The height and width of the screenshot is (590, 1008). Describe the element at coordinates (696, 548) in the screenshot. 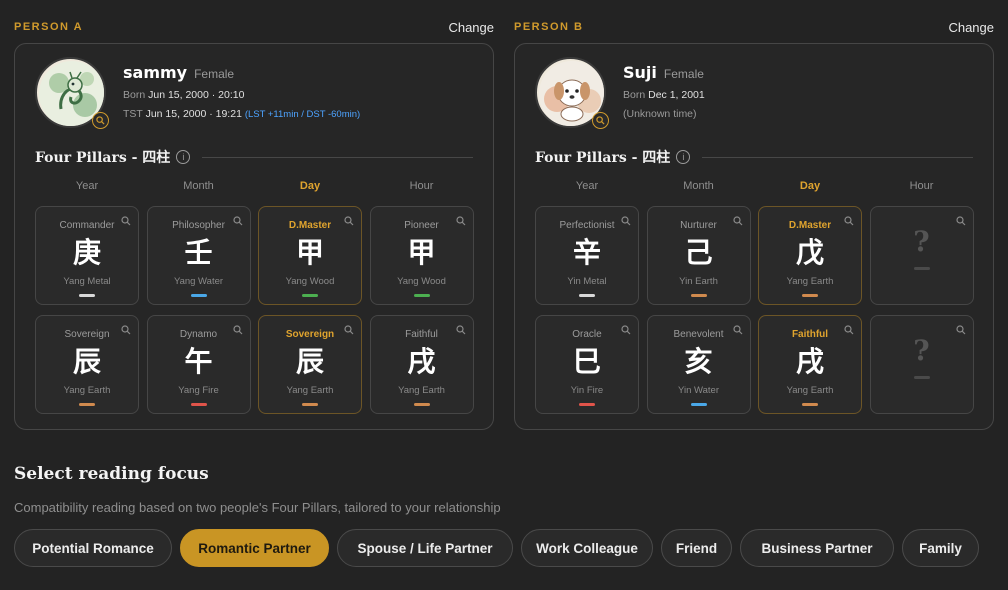

I see `focus-chip-friend: Friend` at that location.